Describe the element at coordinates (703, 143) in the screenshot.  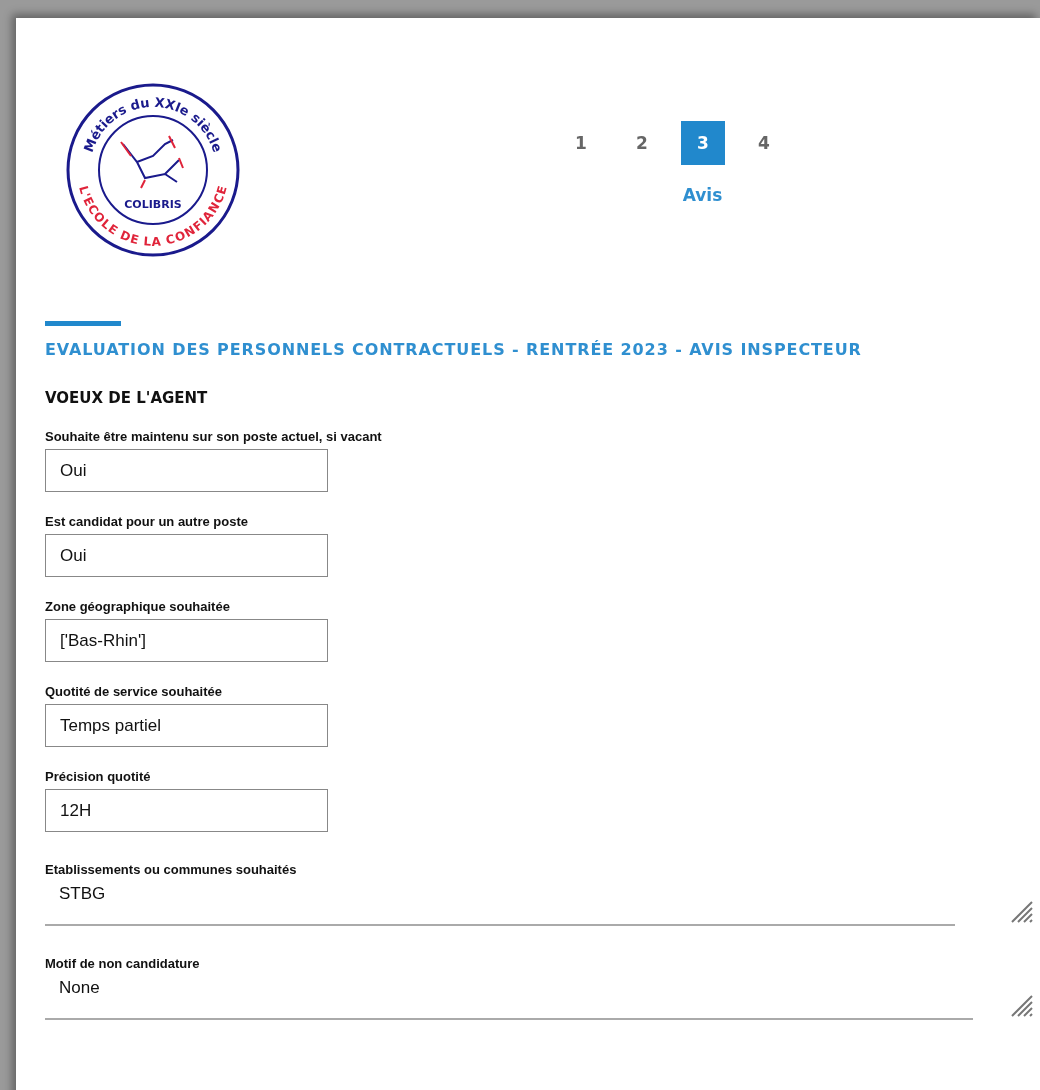
I see `step-tab: 3` at that location.